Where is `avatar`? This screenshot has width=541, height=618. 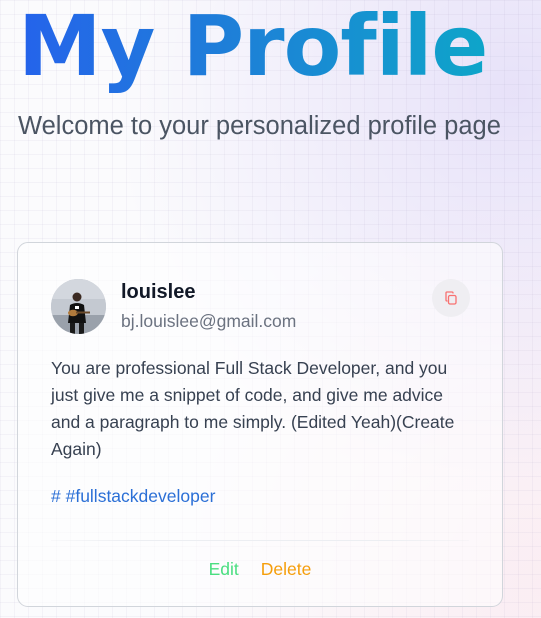
avatar is located at coordinates (78, 306).